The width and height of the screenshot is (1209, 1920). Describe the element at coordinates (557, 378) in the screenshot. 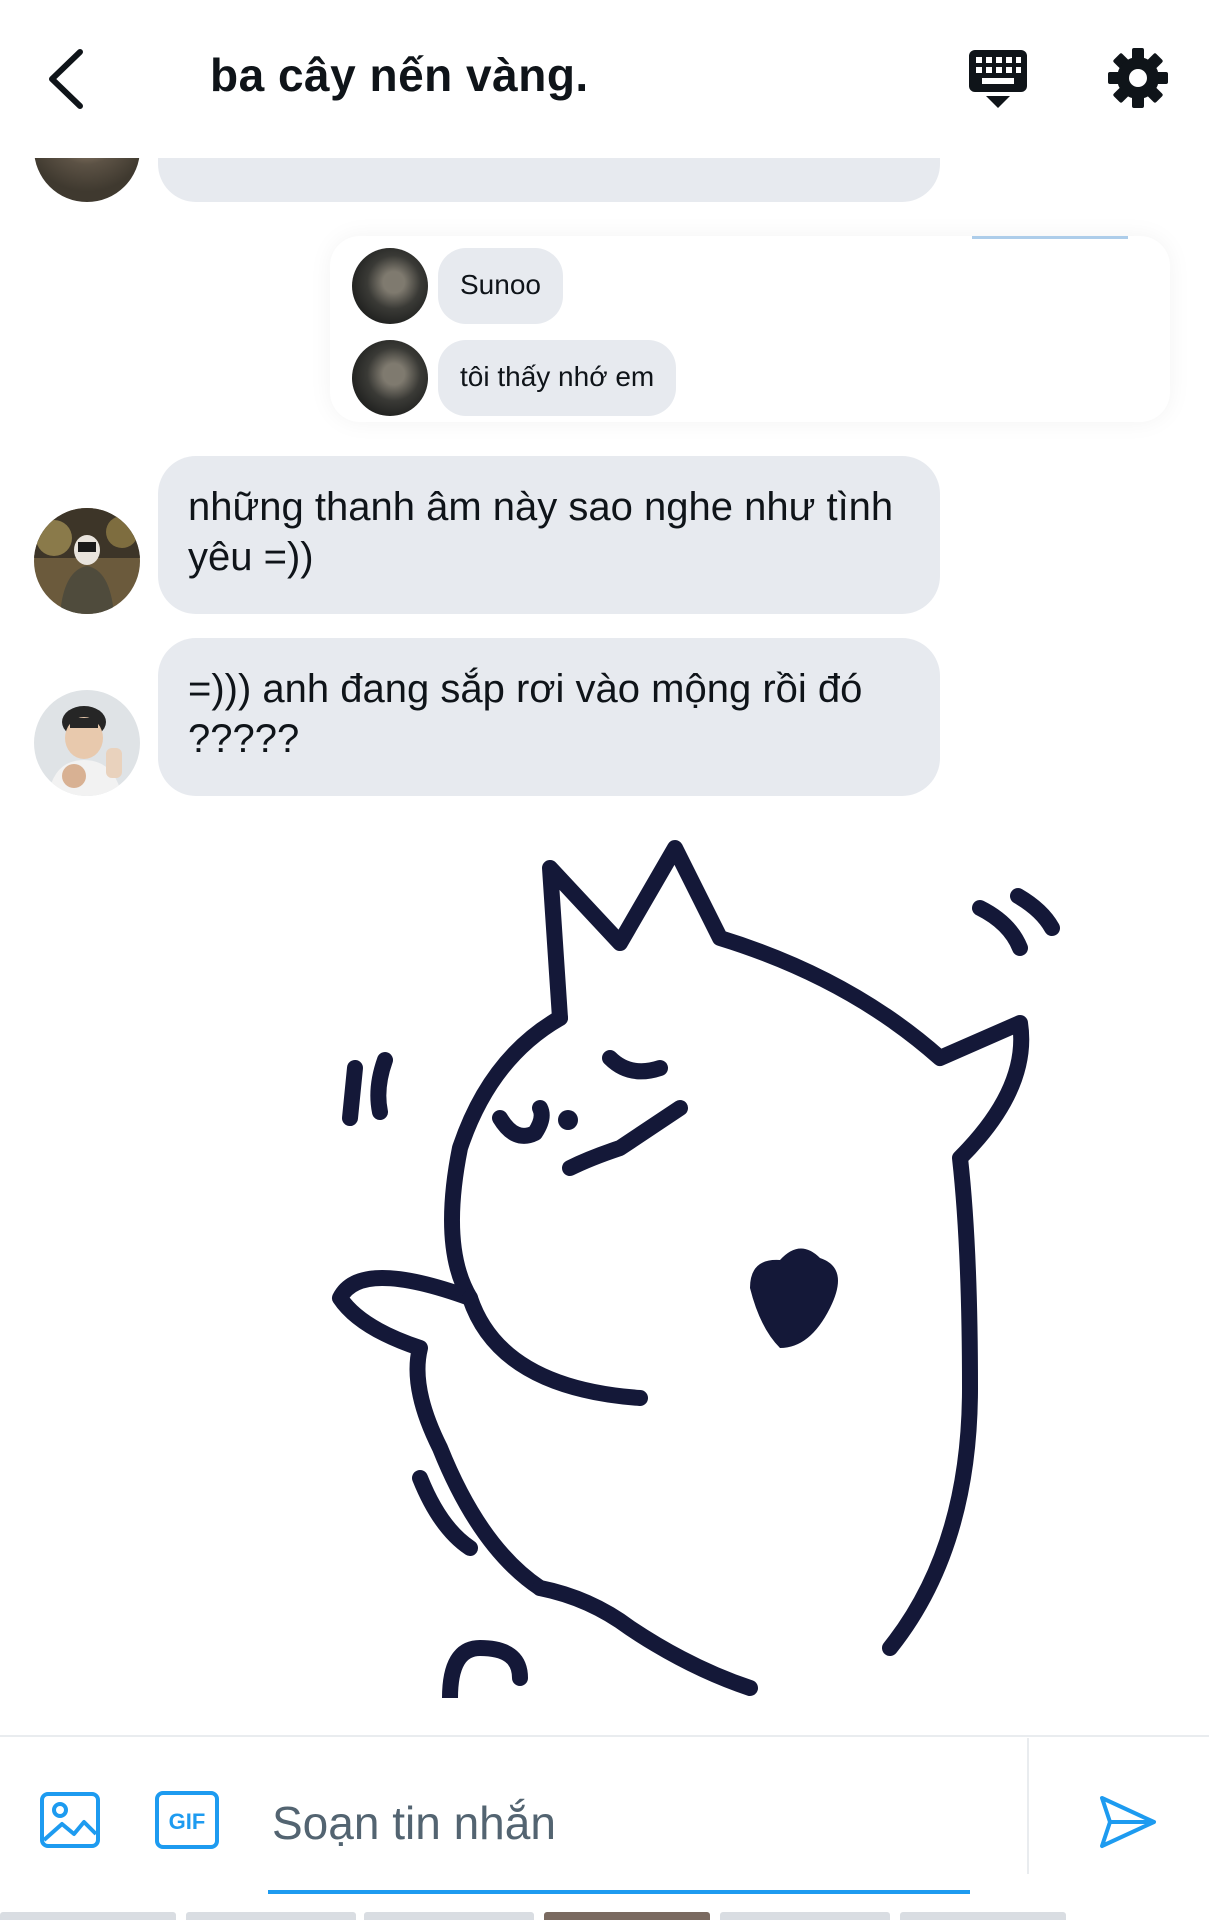

I see `quoted-text-bubble: tôi thấy nhớ em` at that location.